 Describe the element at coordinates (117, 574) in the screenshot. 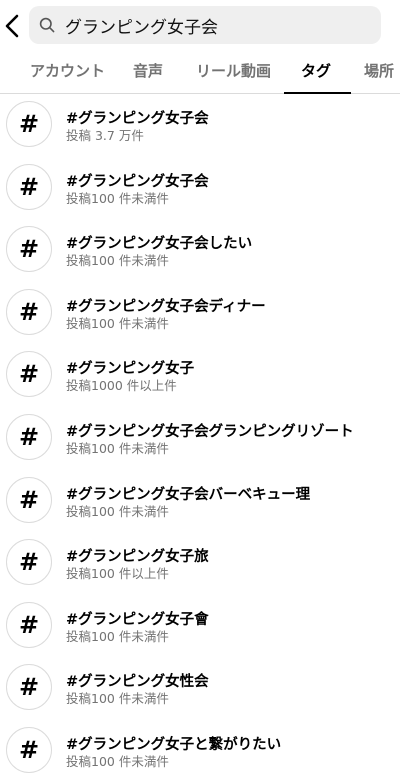

I see `post-count: 投稿100 件以上件` at that location.